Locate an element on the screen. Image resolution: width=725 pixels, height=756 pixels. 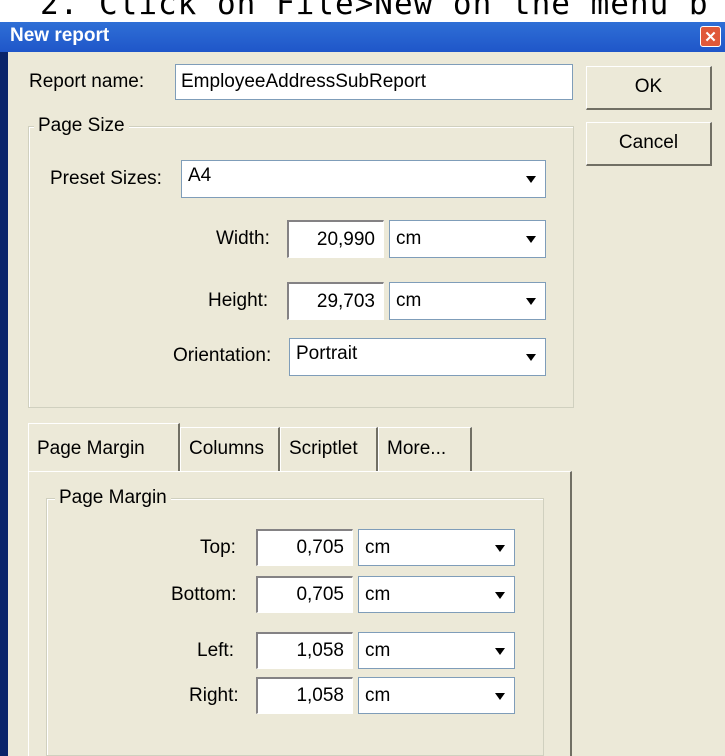
right-margin-label: Right: is located at coordinates (214, 695).